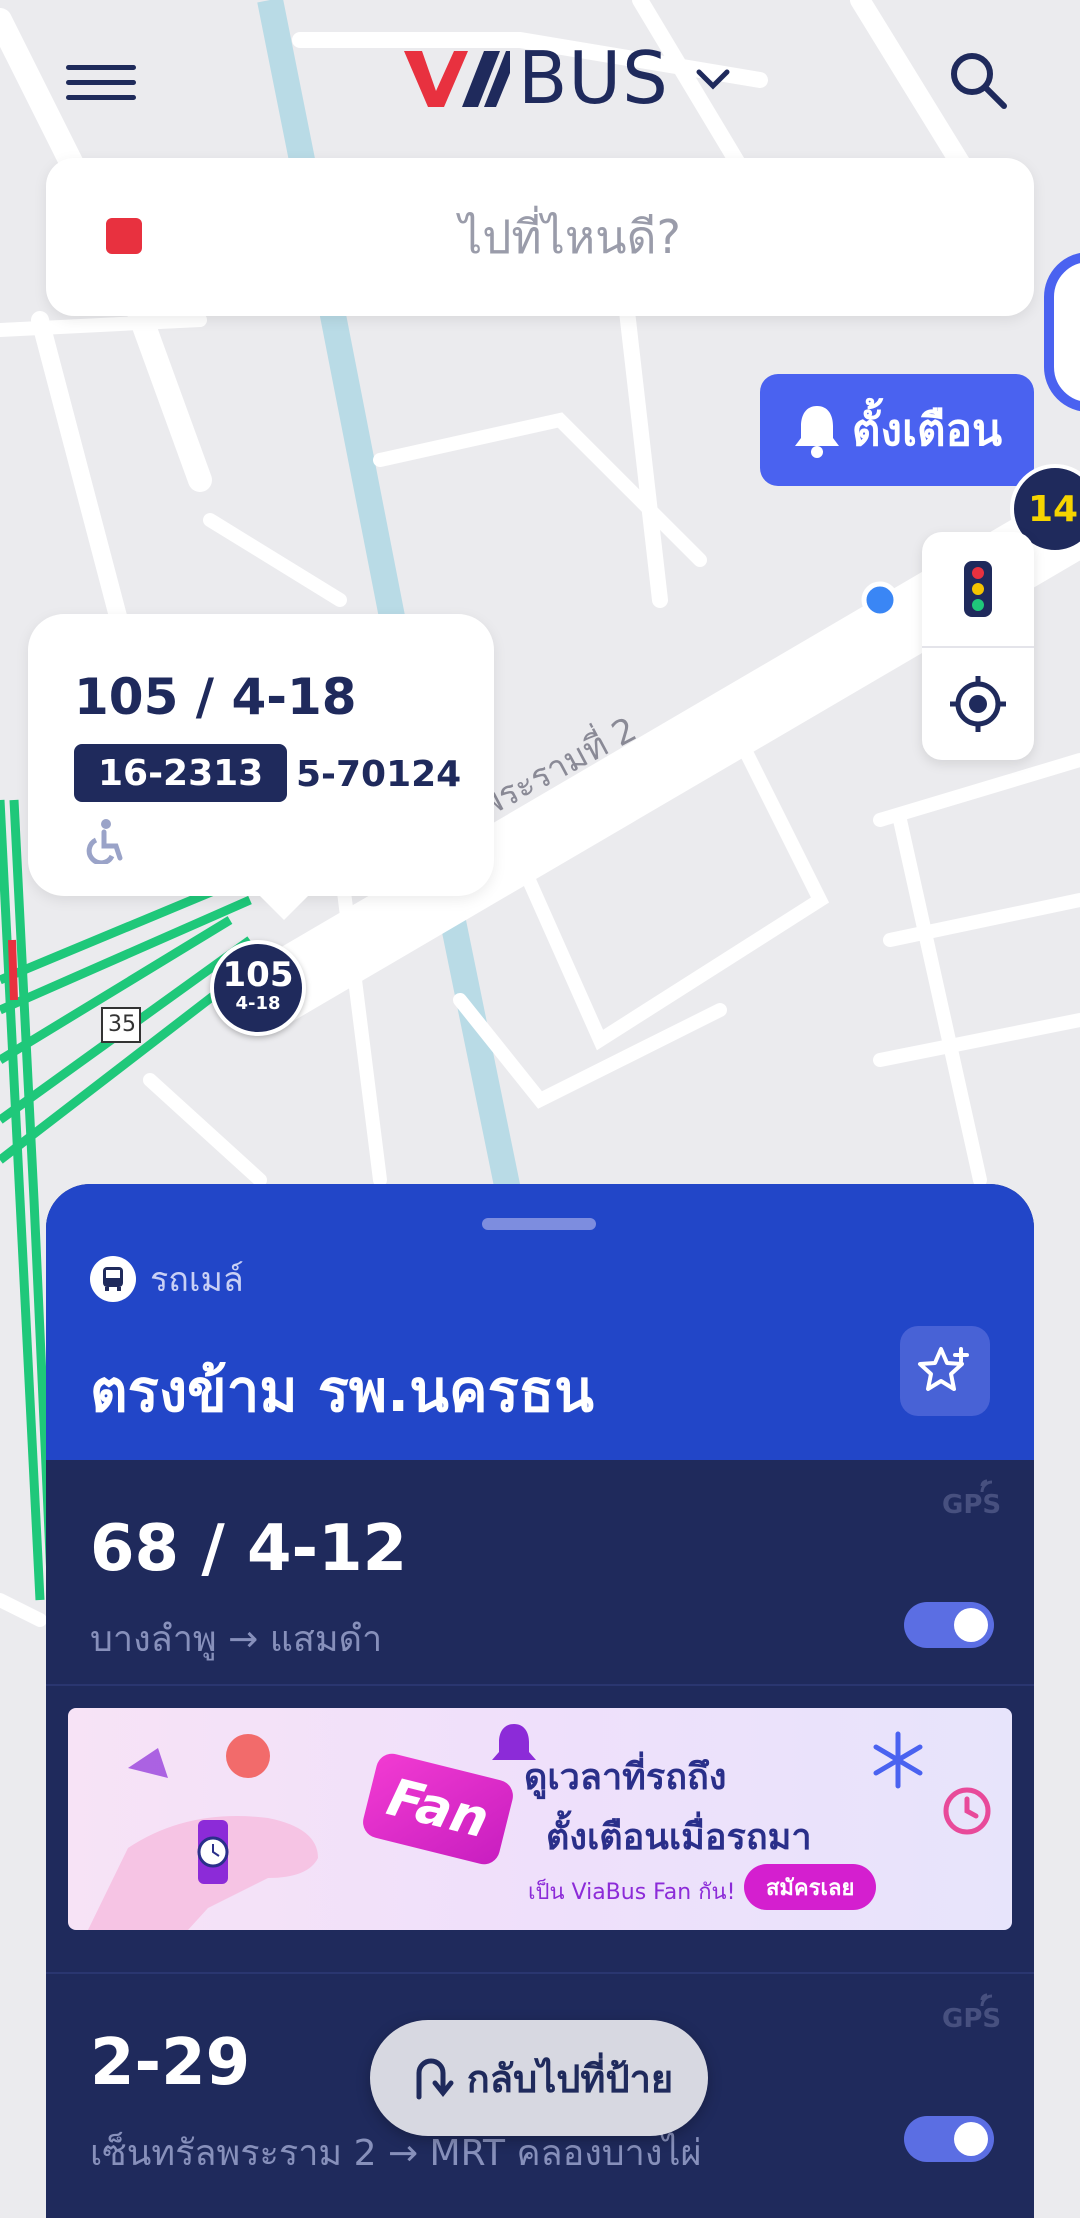 The height and width of the screenshot is (2218, 1080). Describe the element at coordinates (215, 697) in the screenshot. I see `popup-route: 105 / 4-18` at that location.